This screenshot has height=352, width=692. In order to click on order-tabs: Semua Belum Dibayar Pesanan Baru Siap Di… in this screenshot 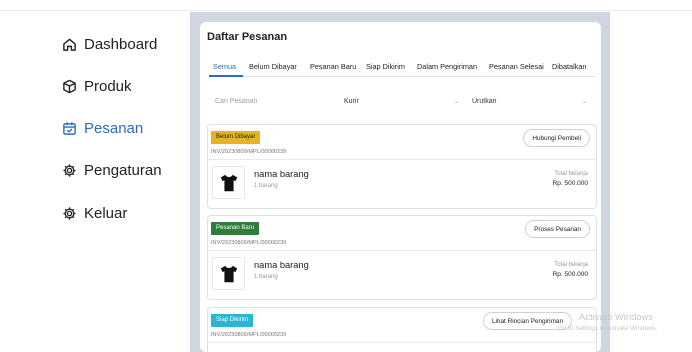, I will do `click(402, 68)`.